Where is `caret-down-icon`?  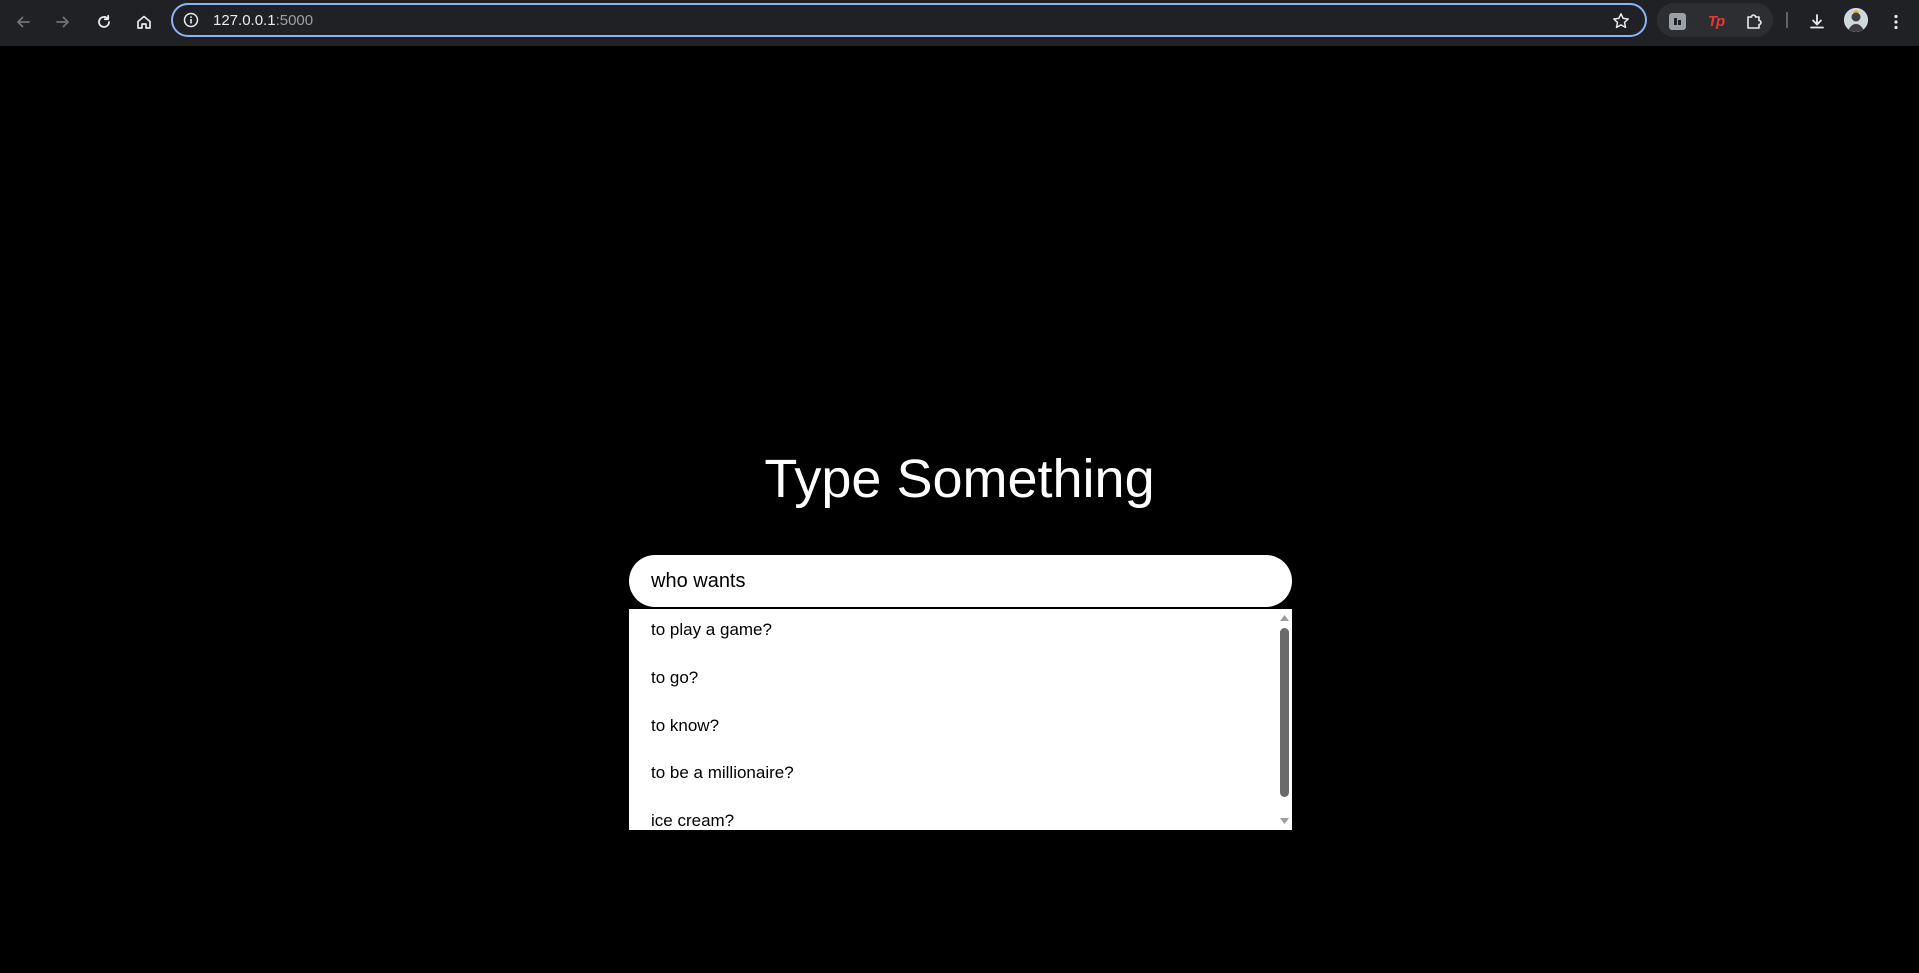 caret-down-icon is located at coordinates (1284, 820).